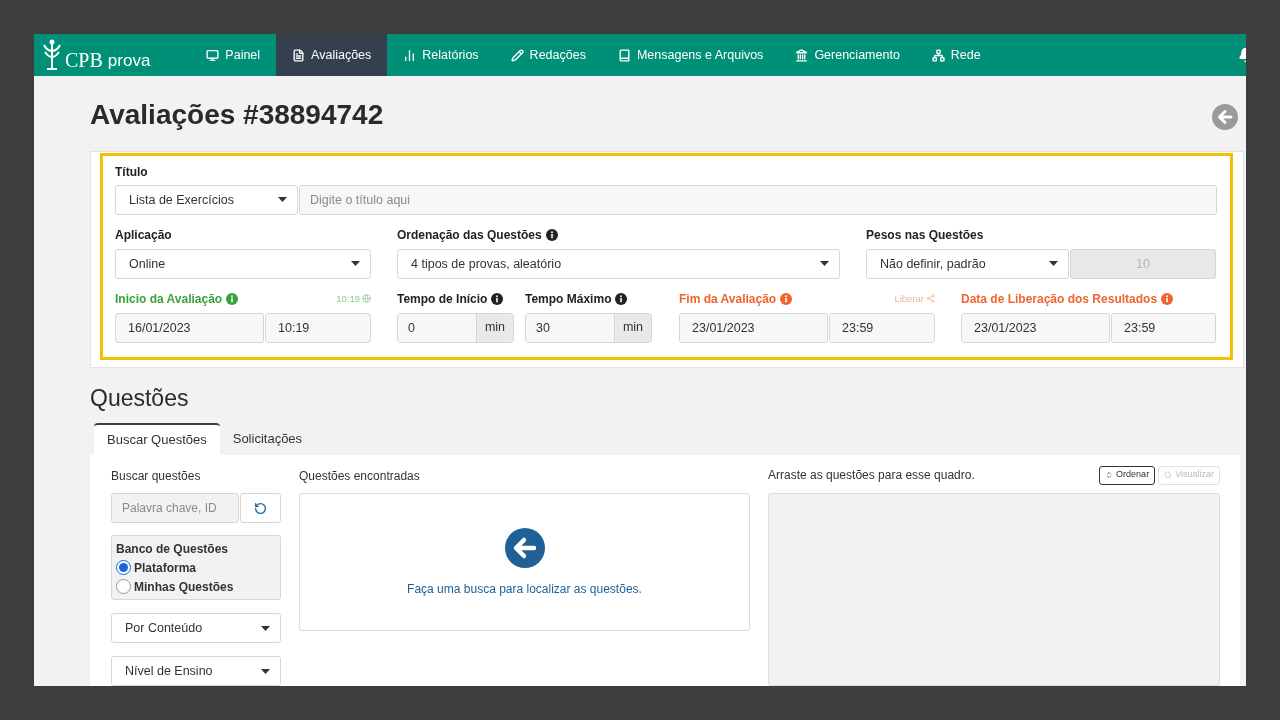 This screenshot has height=720, width=1280. I want to click on nav-tab: Avaliações, so click(332, 55).